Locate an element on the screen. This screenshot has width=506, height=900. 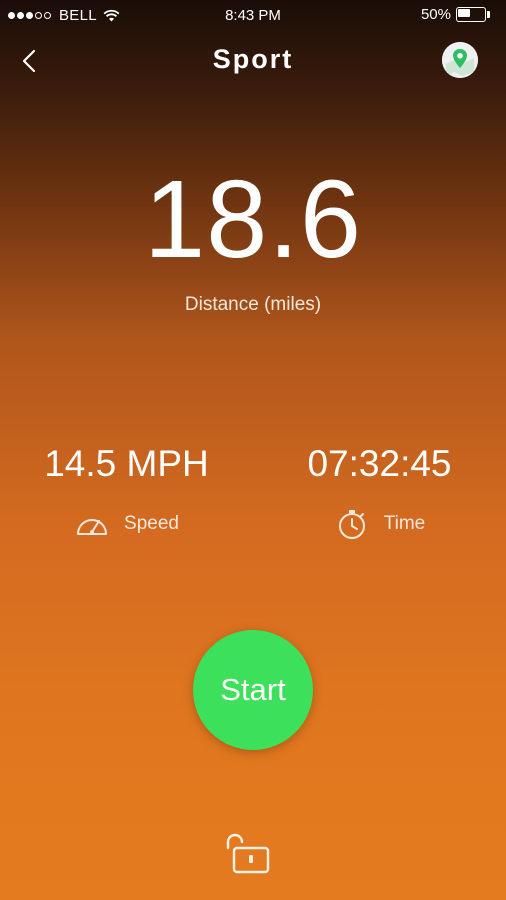
distance-value: 18.6 is located at coordinates (253, 219).